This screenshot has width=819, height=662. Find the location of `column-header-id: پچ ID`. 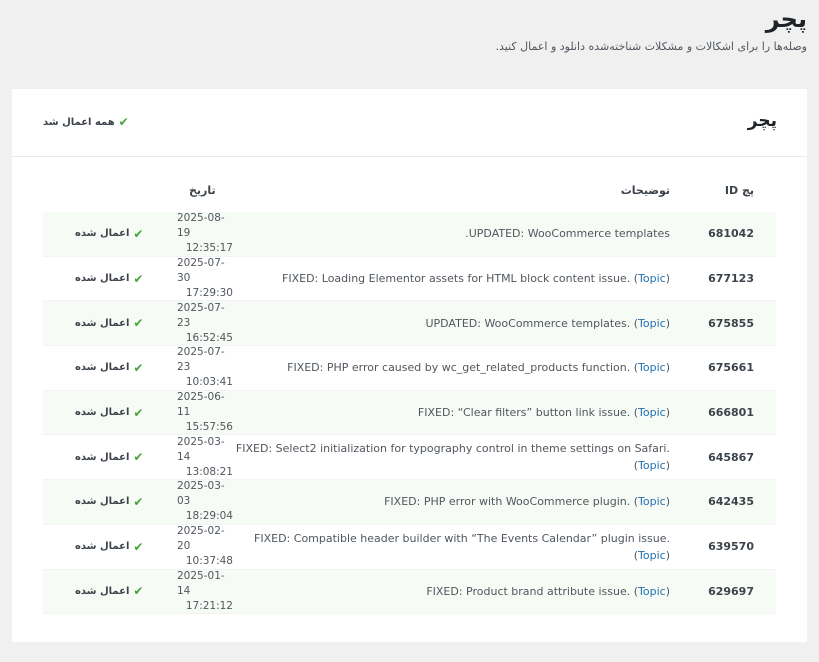

column-header-id: پچ ID is located at coordinates (739, 190).